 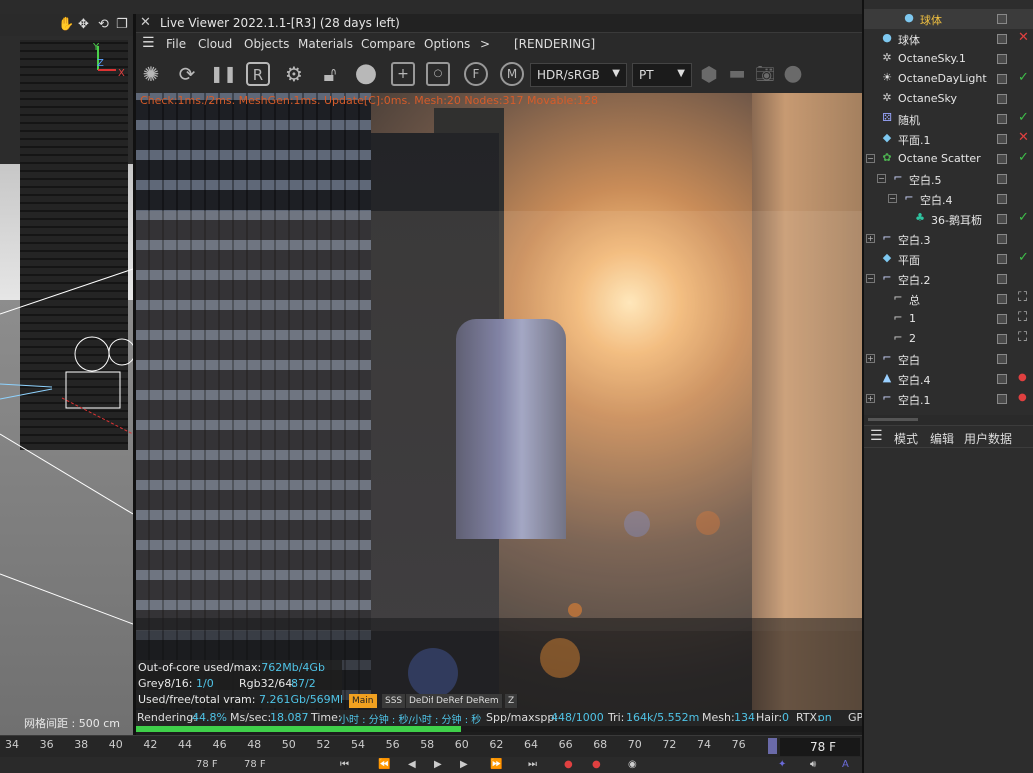 I want to click on object-row: ◆ 平面.1 ✕, so click(x=948, y=139).